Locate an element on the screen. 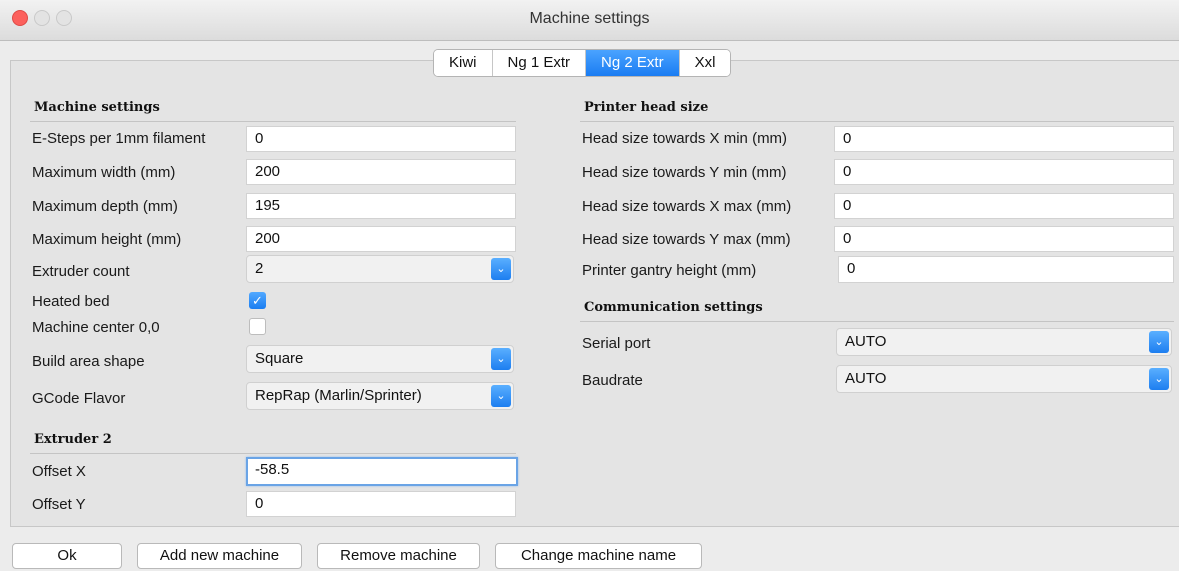 The image size is (1179, 571). head-y-min-field: 0 is located at coordinates (1004, 172).